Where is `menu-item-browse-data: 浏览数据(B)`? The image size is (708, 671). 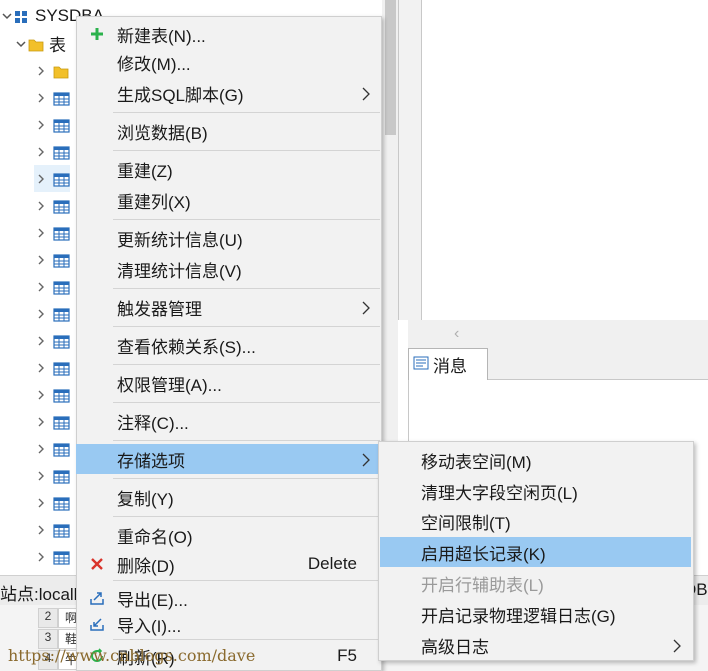 menu-item-browse-data: 浏览数据(B) is located at coordinates (229, 131).